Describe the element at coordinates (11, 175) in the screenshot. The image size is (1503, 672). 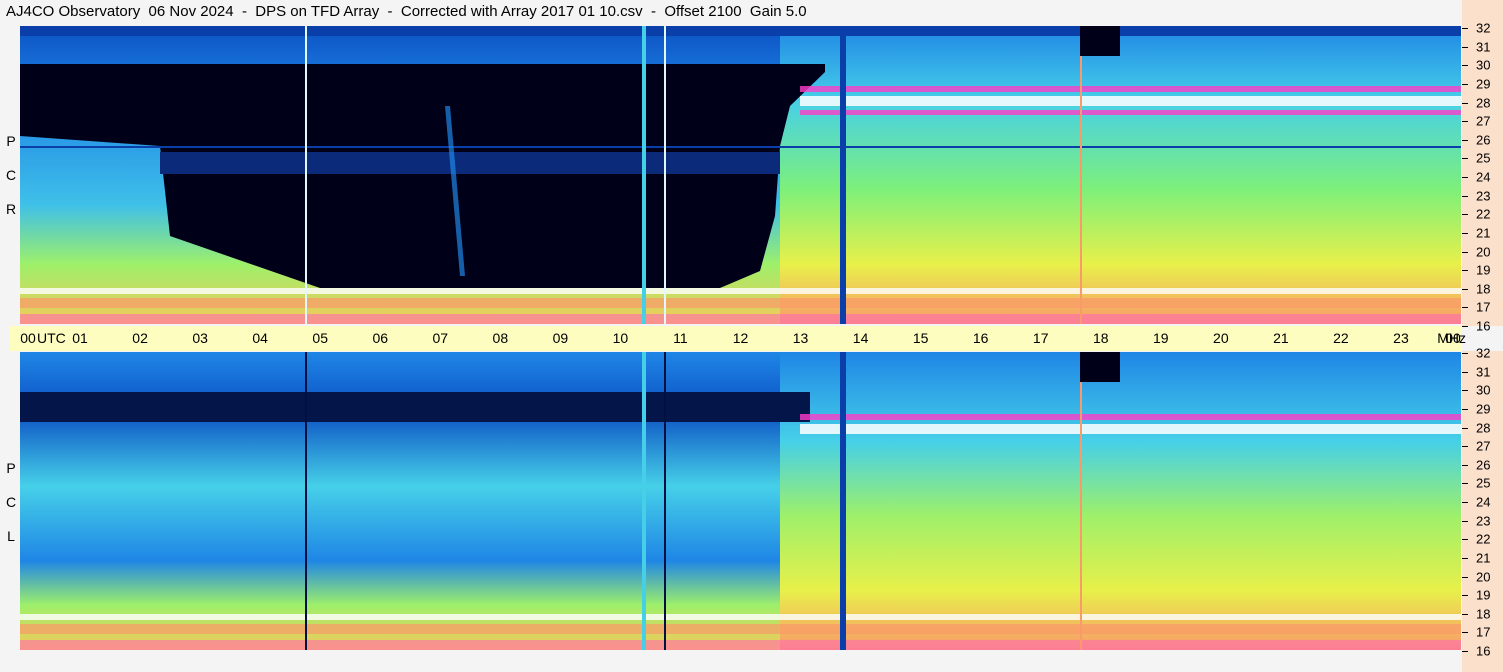
I see `rcp-letter-c: C` at that location.